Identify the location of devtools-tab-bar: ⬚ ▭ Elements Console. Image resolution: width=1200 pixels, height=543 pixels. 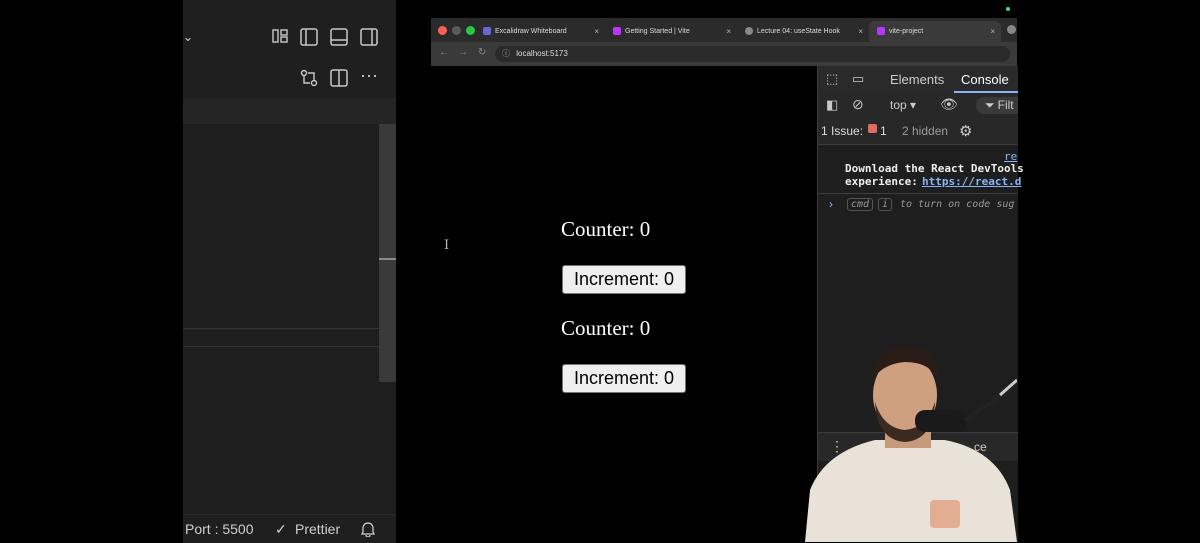
(918, 80).